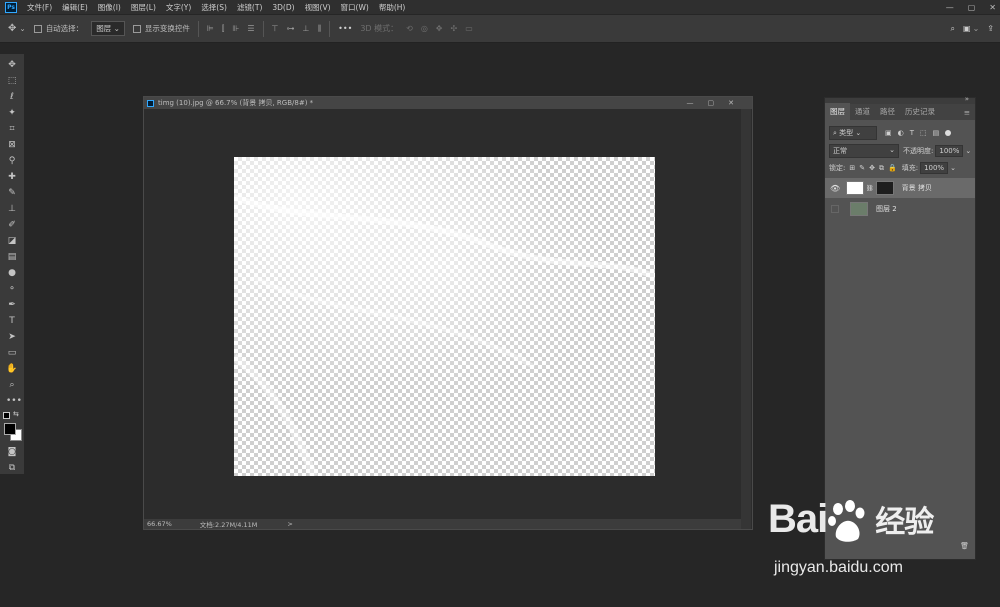  Describe the element at coordinates (275, 28) in the screenshot. I see `align-top-icon: ⊤` at that location.